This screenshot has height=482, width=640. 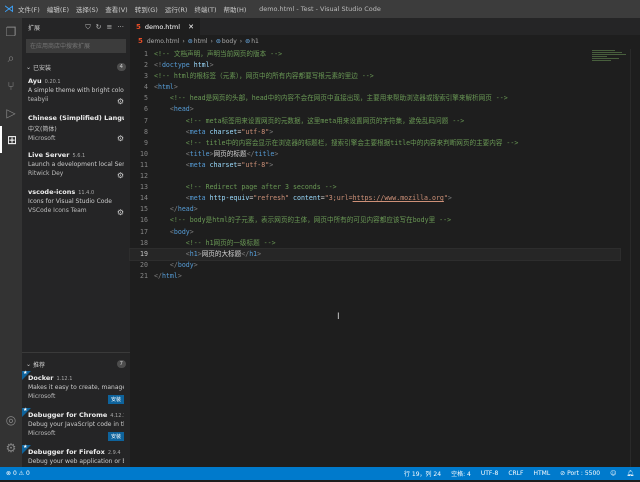 I want to click on code-line: 11 < meta charset = "utf-8" >, so click(x=375, y=165).